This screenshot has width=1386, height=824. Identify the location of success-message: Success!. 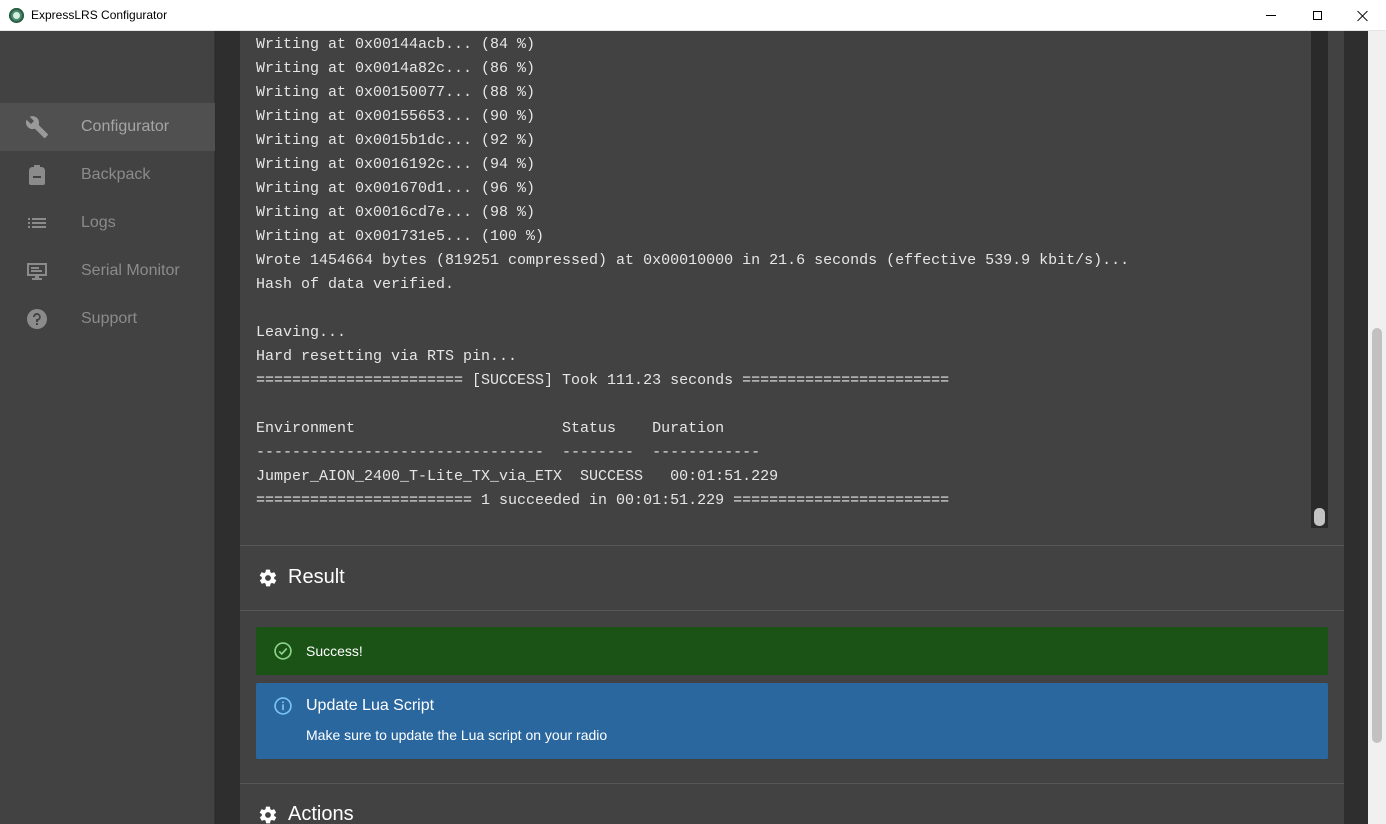
(334, 651).